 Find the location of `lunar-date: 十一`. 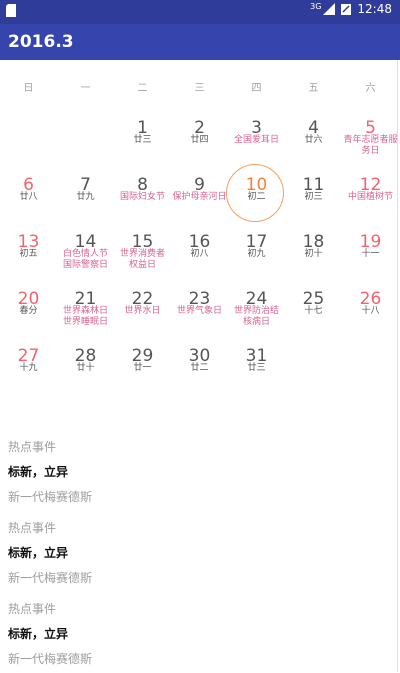

lunar-date: 十一 is located at coordinates (370, 254).